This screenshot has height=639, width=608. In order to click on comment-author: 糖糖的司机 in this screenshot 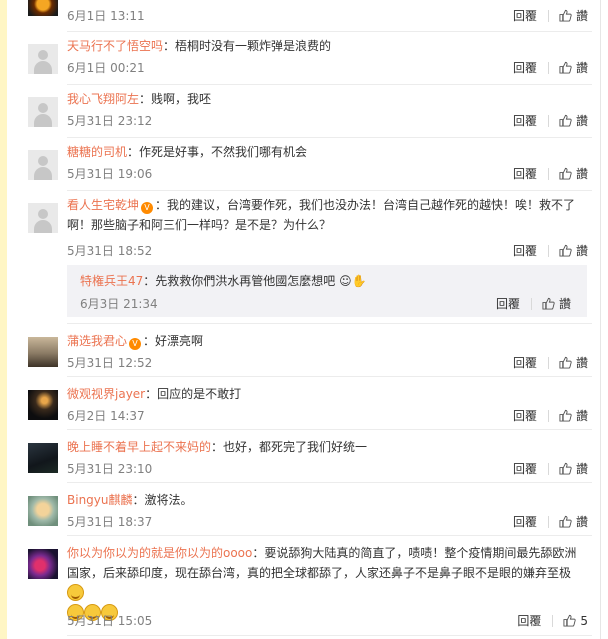, I will do `click(97, 152)`.